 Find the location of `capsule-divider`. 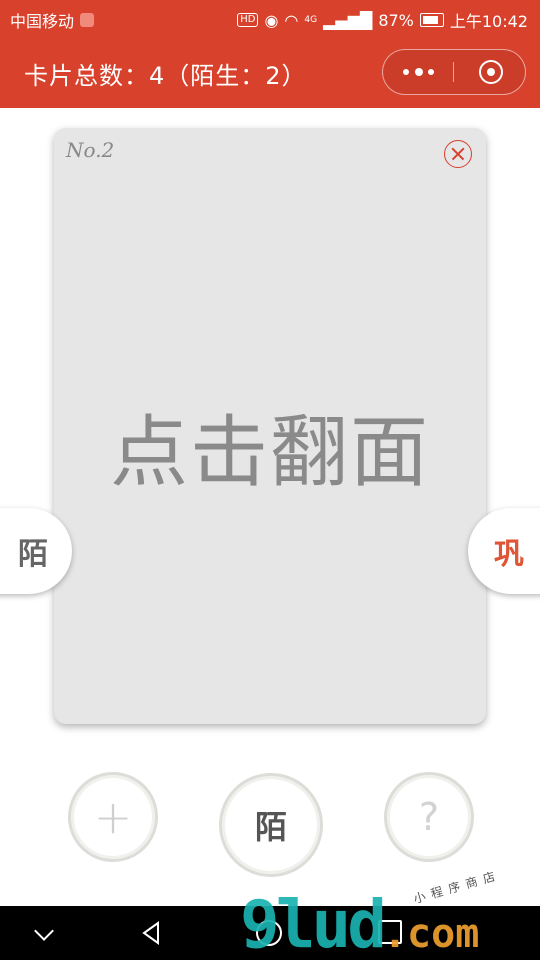

capsule-divider is located at coordinates (453, 72).